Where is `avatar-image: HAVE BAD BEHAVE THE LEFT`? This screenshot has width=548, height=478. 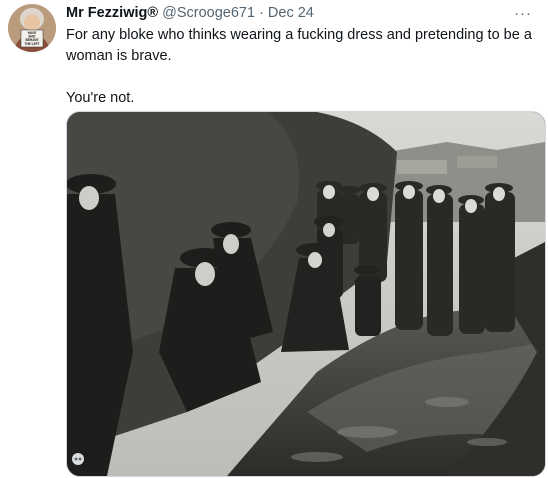 avatar-image: HAVE BAD BEHAVE THE LEFT is located at coordinates (32, 28).